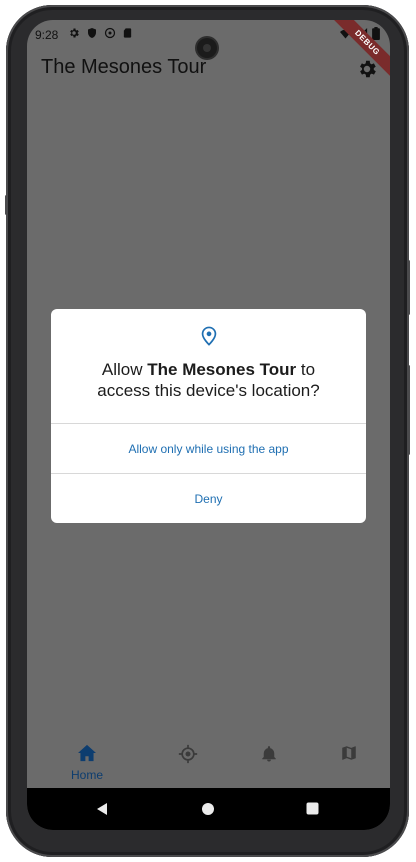 This screenshot has height=862, width=416. What do you see at coordinates (209, 336) in the screenshot?
I see `location-pin-icon` at bounding box center [209, 336].